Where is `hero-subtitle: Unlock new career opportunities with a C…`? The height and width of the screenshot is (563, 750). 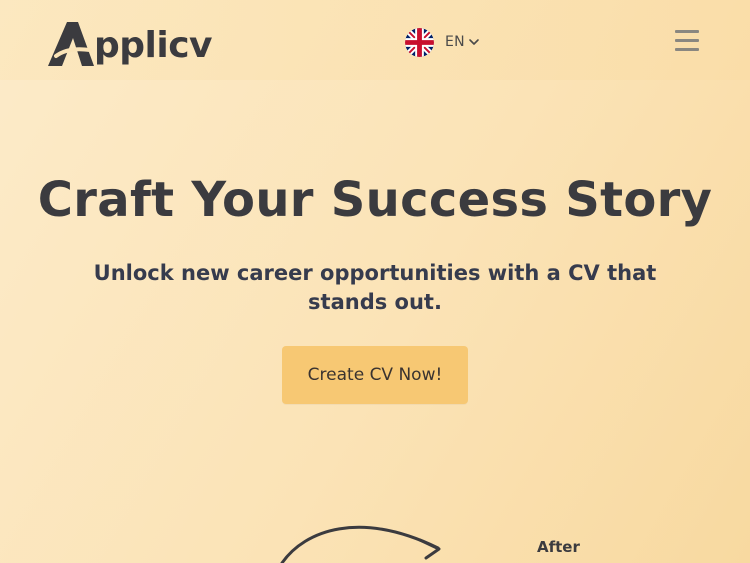 hero-subtitle: Unlock new career opportunities with a C… is located at coordinates (375, 287).